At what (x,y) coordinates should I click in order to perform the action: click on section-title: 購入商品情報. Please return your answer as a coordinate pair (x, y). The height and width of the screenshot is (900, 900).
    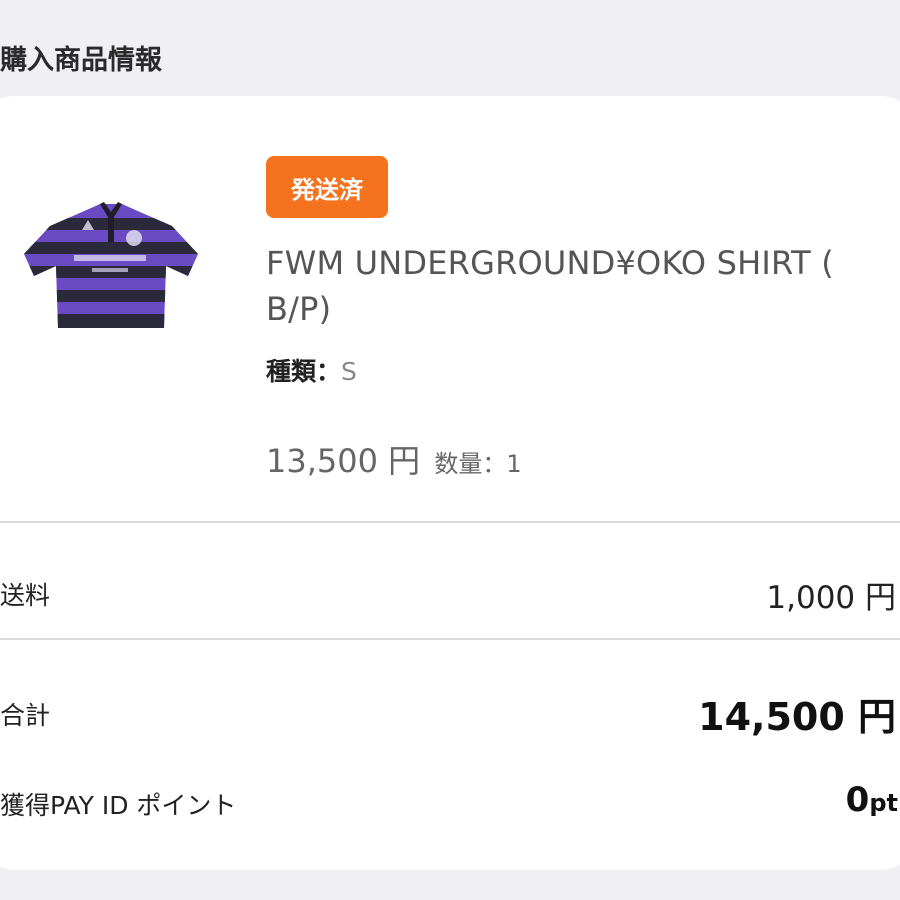
    Looking at the image, I should click on (81, 60).